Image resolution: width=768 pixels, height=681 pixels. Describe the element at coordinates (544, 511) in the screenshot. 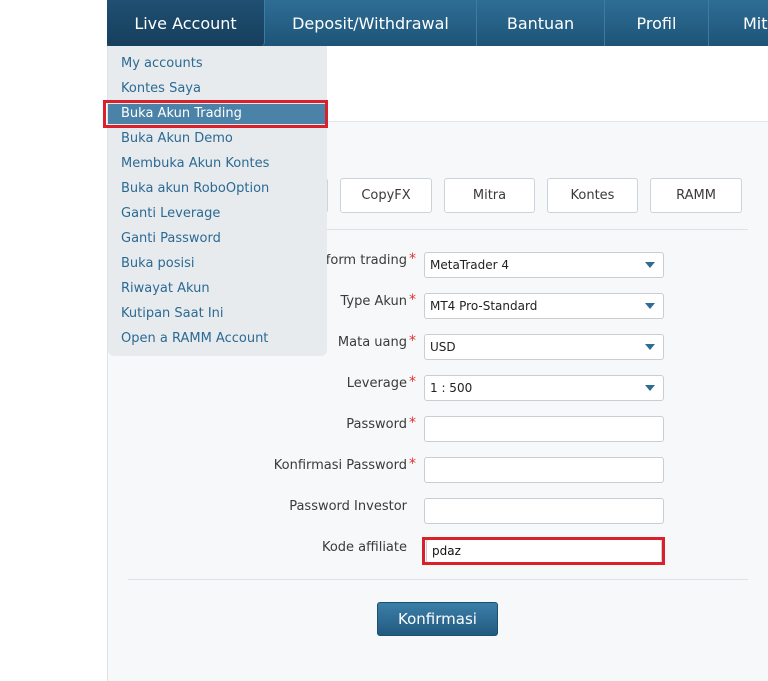

I see `investor-password-input` at that location.